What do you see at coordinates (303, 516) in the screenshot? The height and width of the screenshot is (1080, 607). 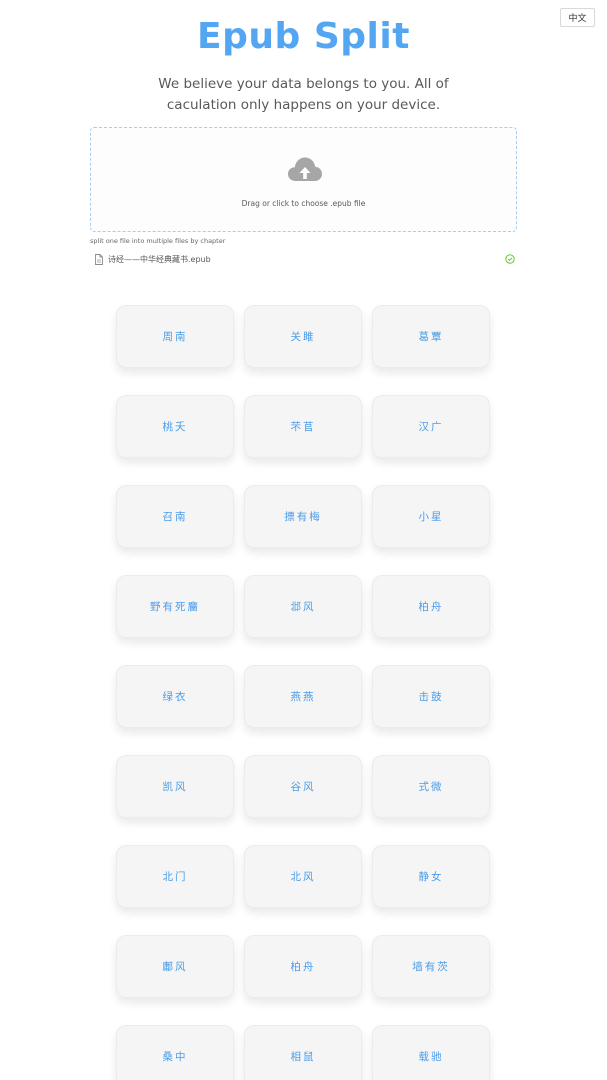 I see `chapter-button: 摽有梅` at bounding box center [303, 516].